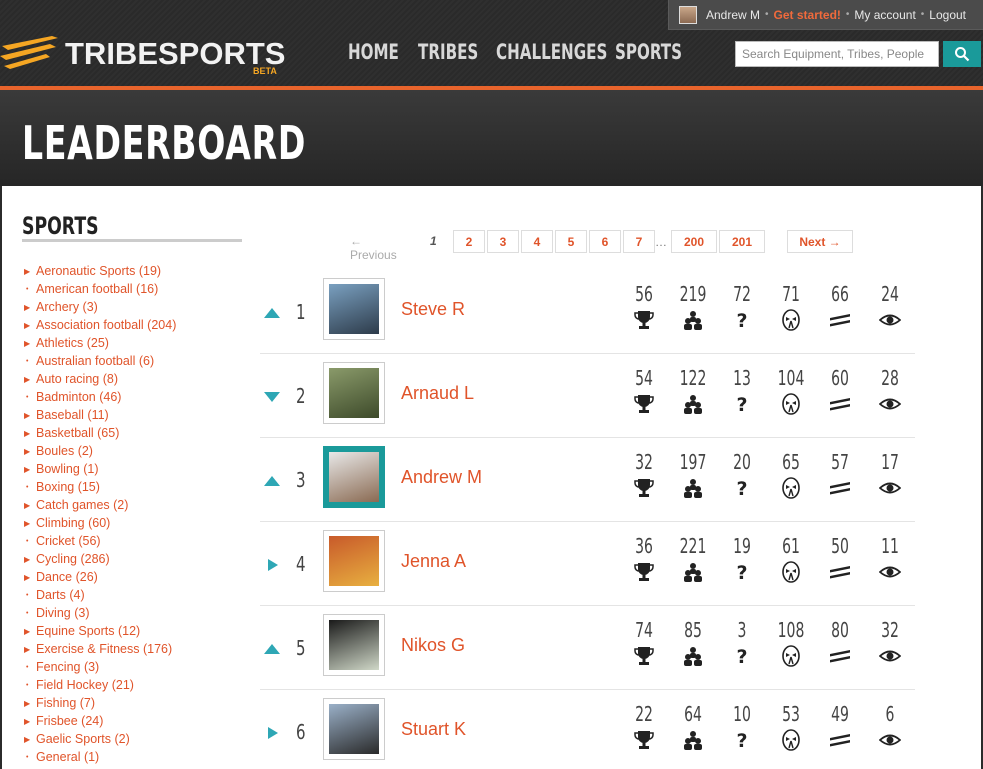 This screenshot has height=769, width=983. Describe the element at coordinates (100, 559) in the screenshot. I see `sport-item: ▶ Cycling (286)` at that location.